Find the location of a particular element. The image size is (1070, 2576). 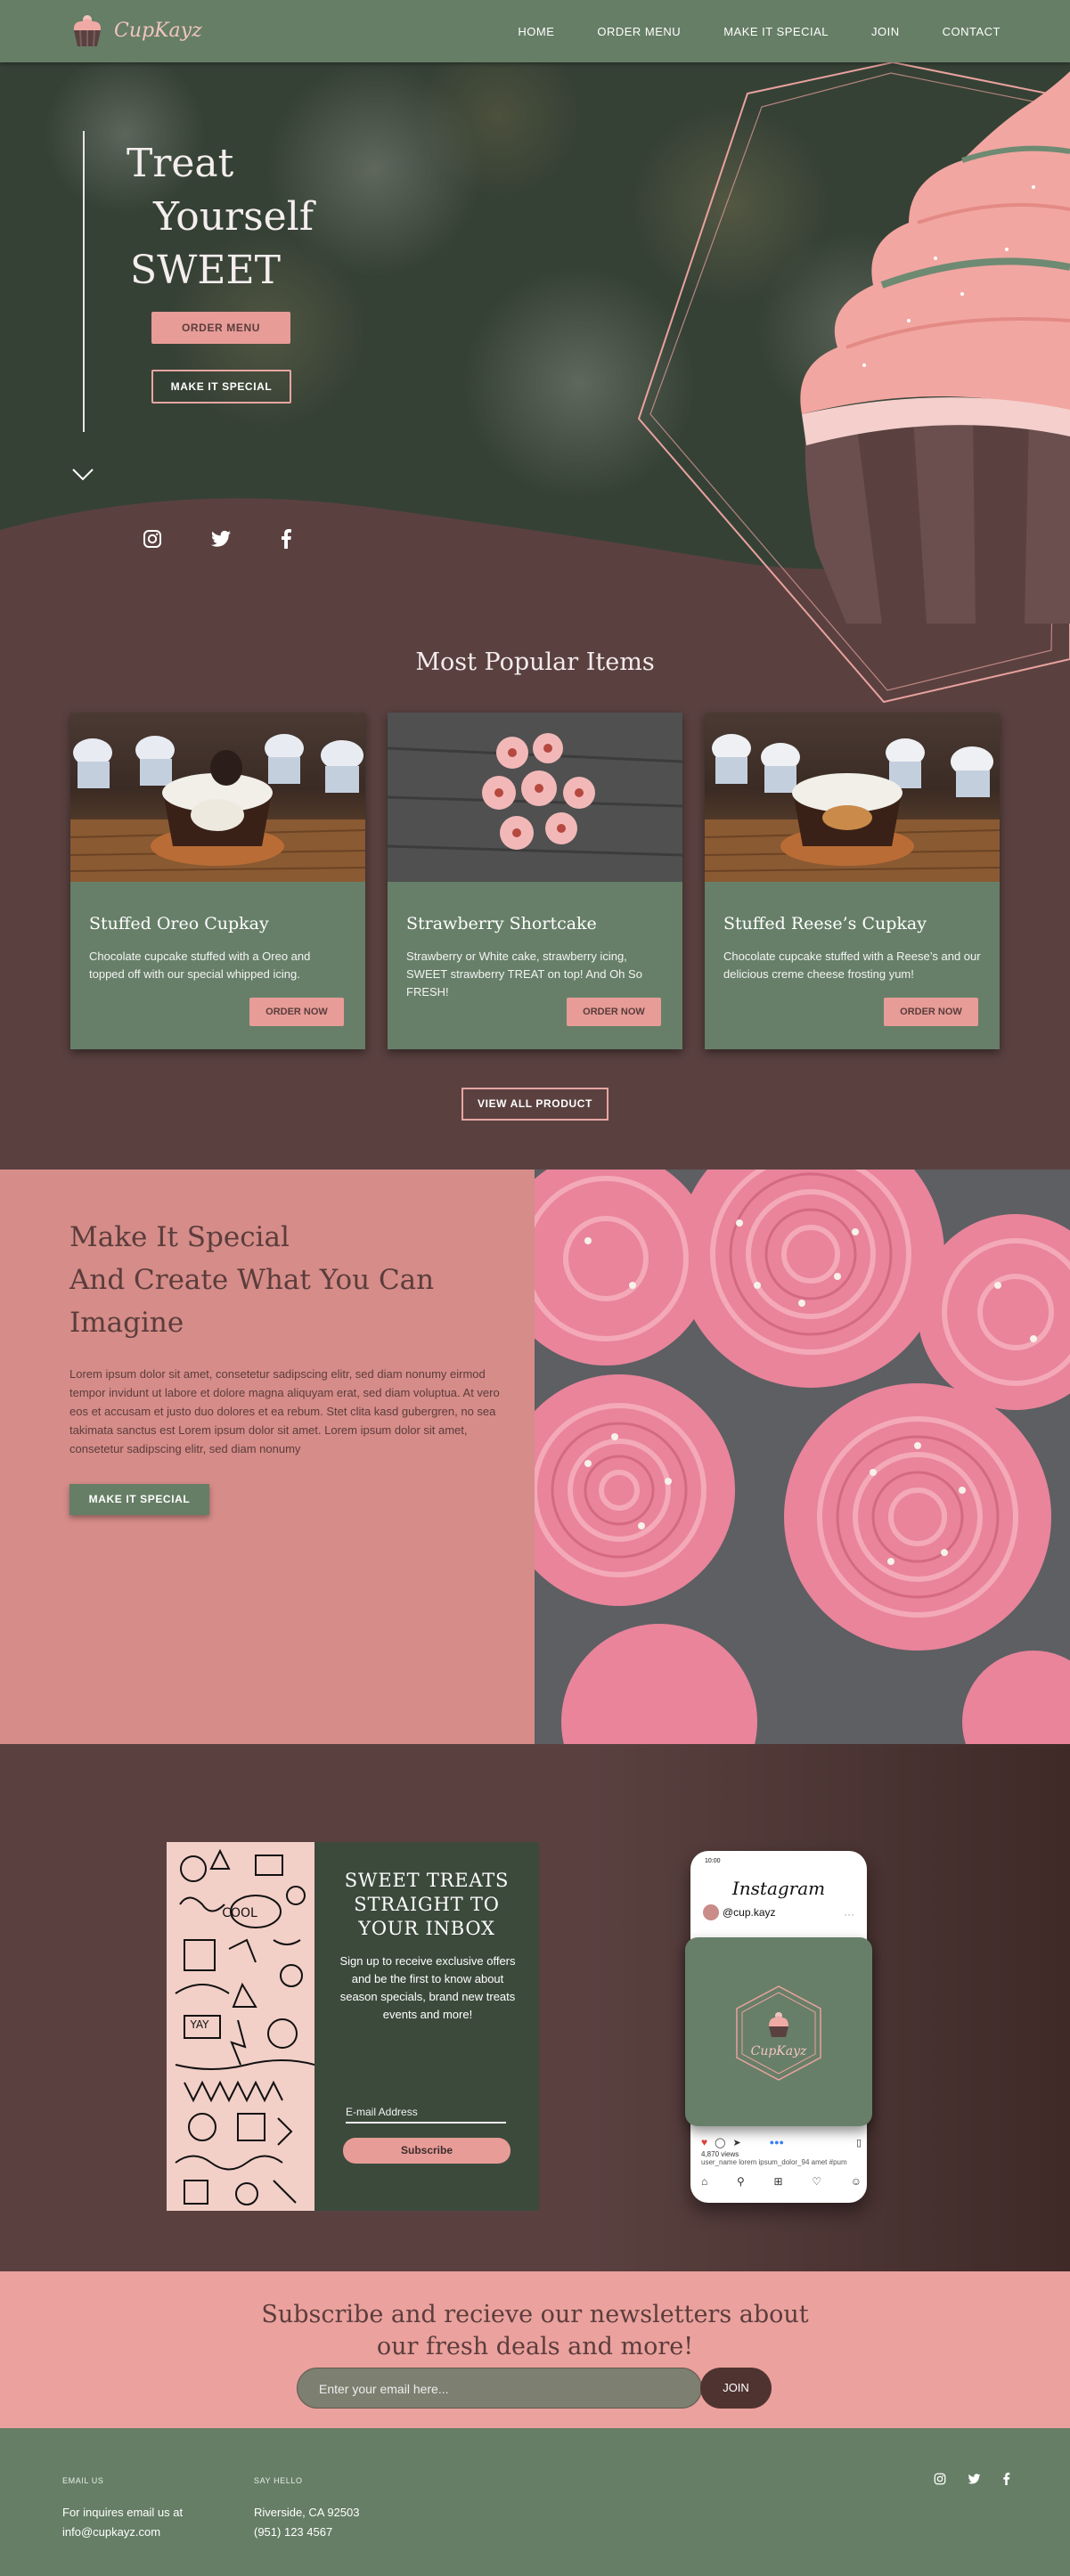

add-post-icon: ⊞ is located at coordinates (777, 2181).